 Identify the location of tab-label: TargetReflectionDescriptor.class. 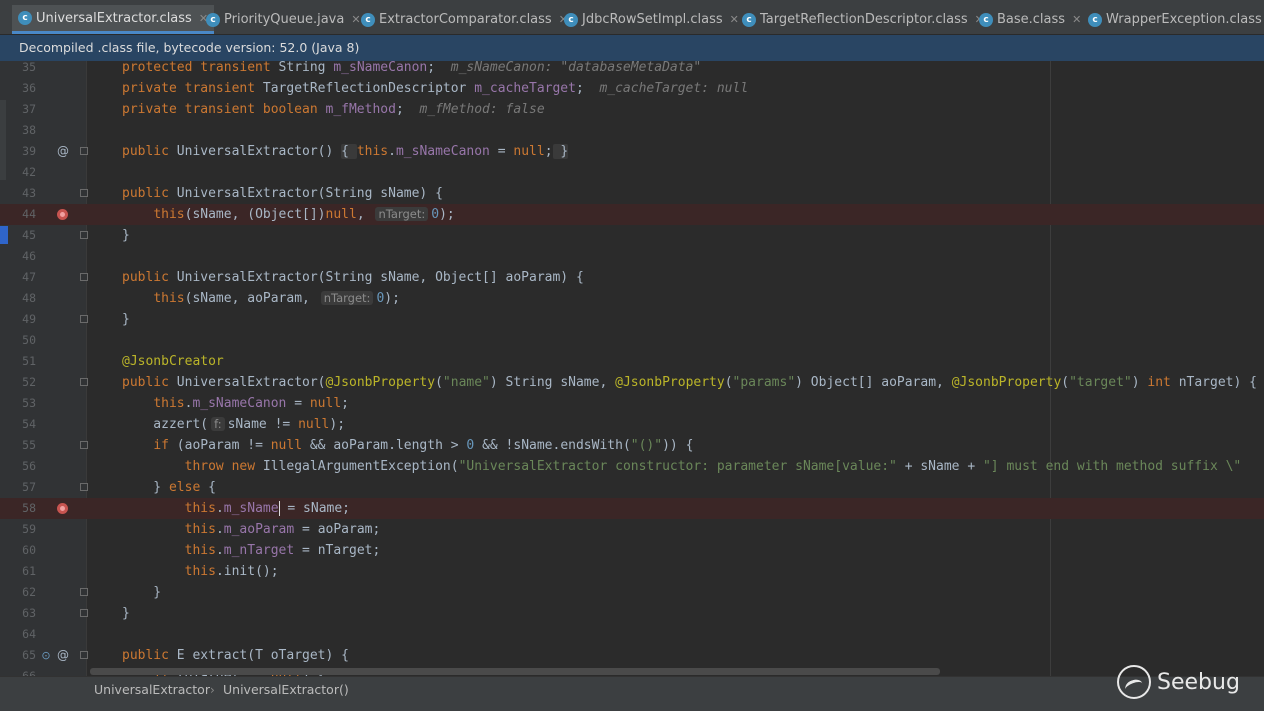
(864, 19).